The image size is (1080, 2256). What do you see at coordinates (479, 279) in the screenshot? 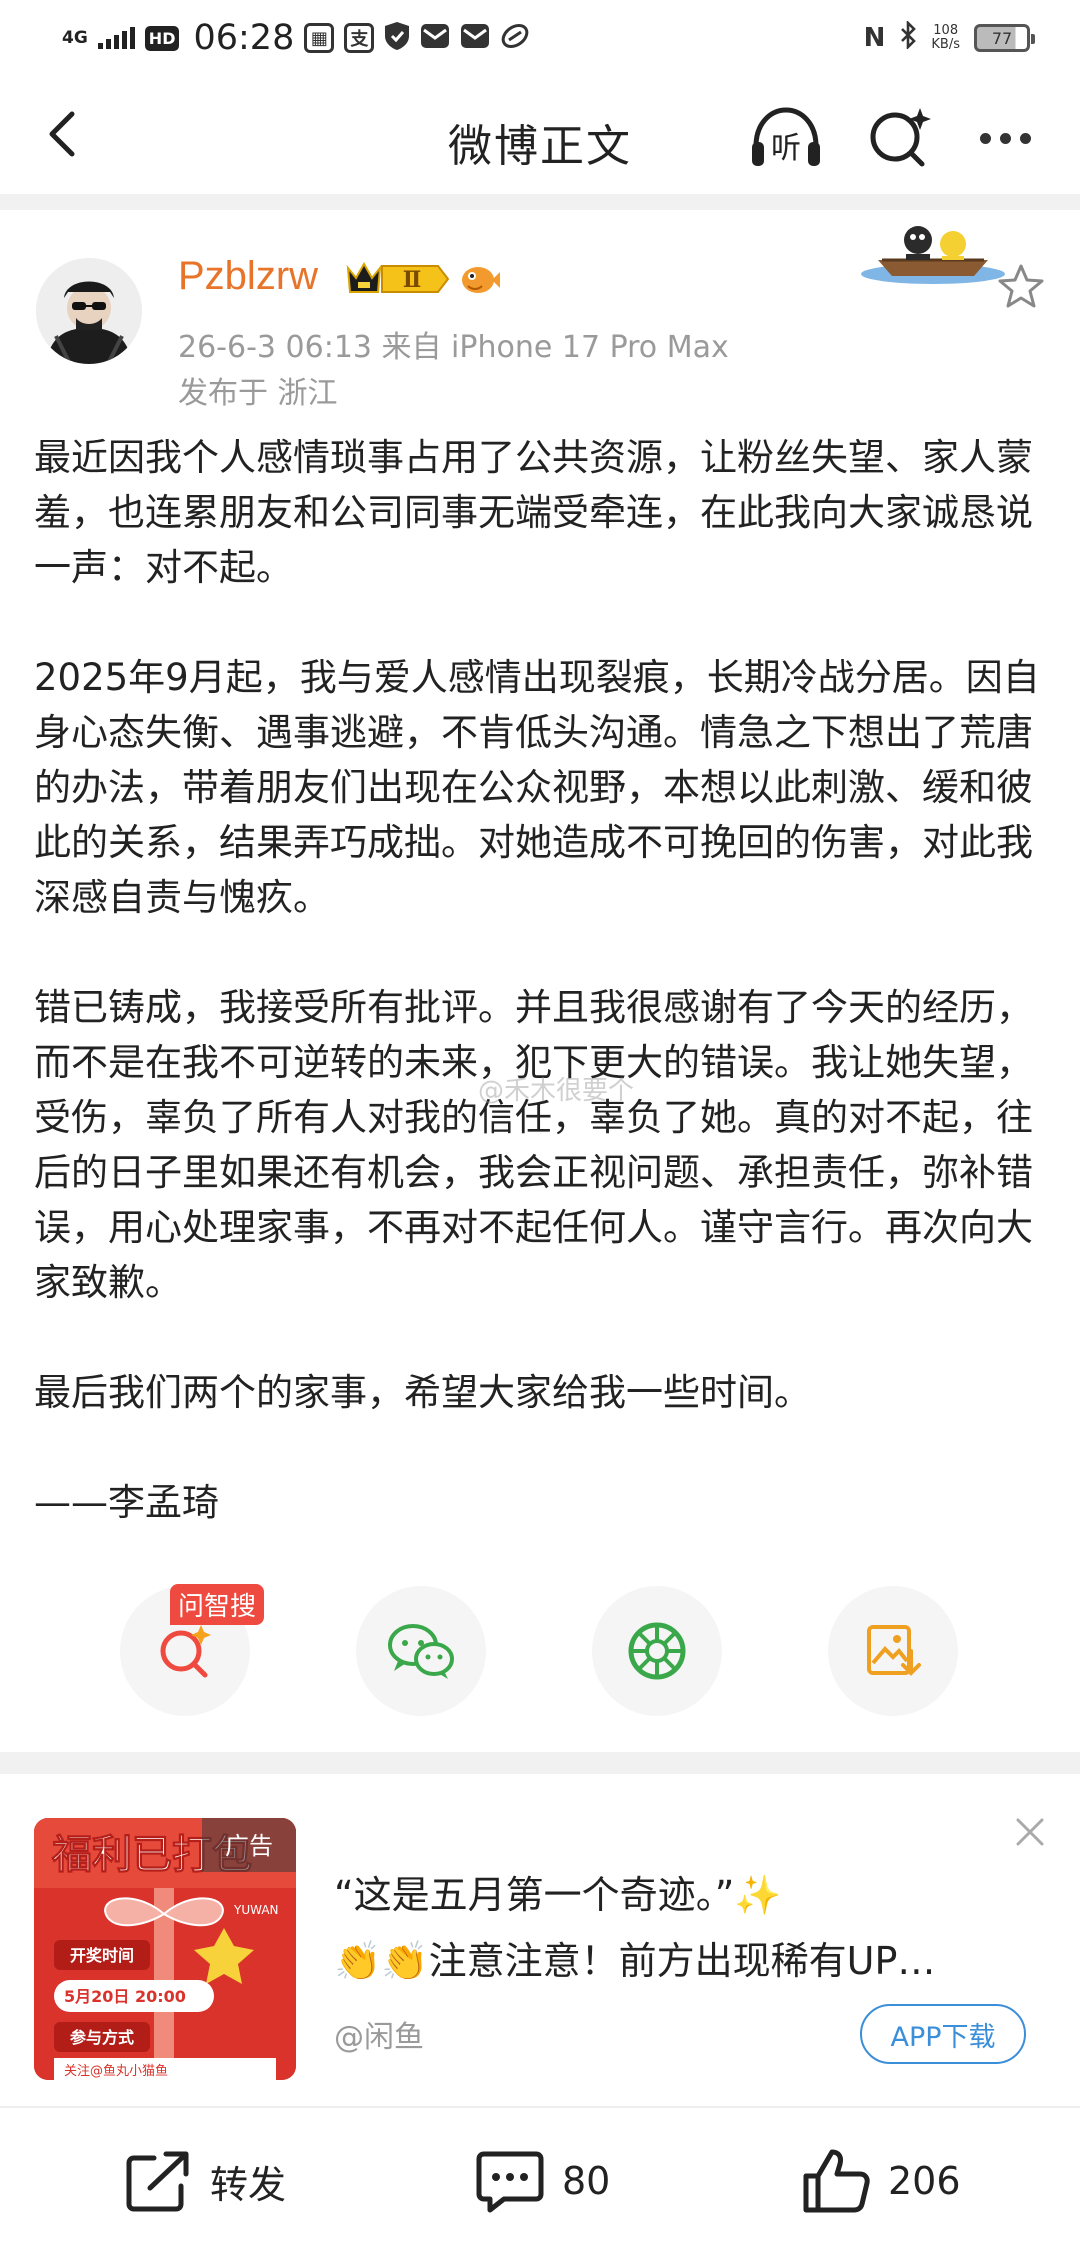
I see `fish-icon` at bounding box center [479, 279].